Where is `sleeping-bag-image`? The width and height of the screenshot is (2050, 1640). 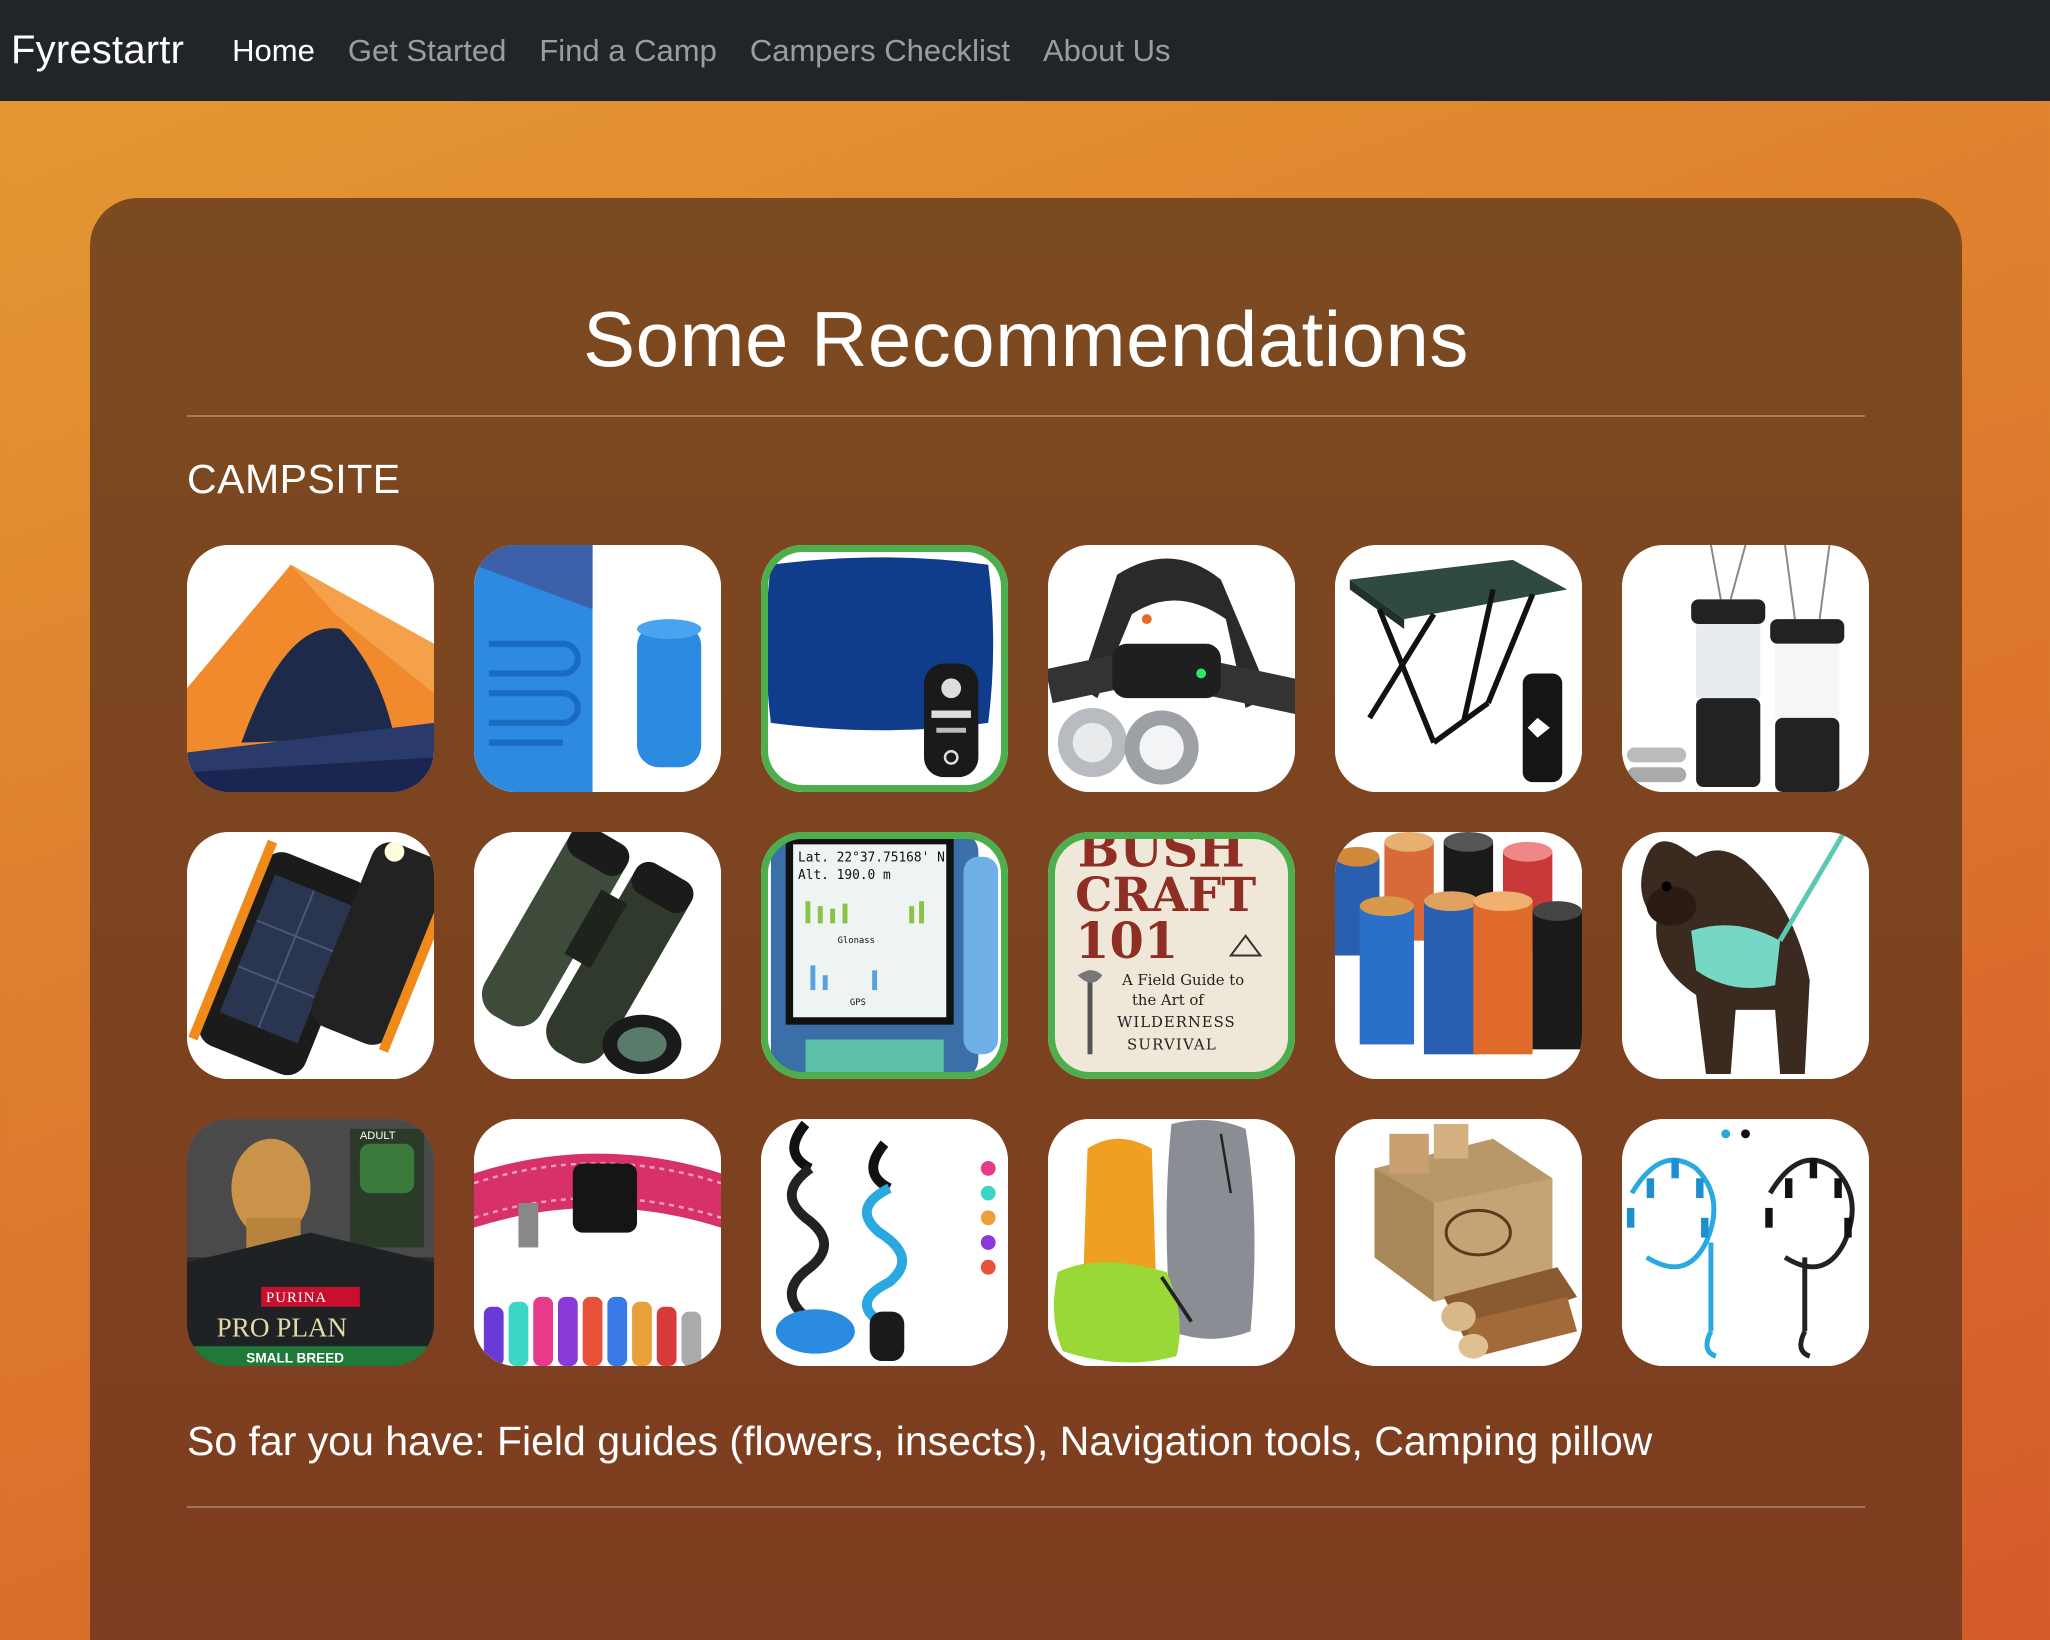
sleeping-bag-image is located at coordinates (597, 668).